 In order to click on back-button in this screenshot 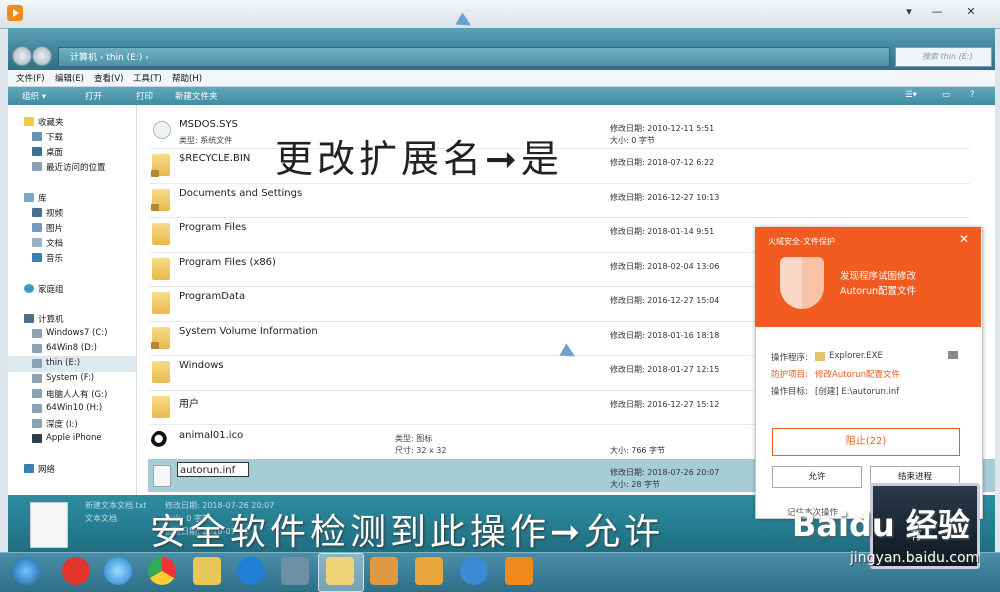, I will do `click(22, 56)`.